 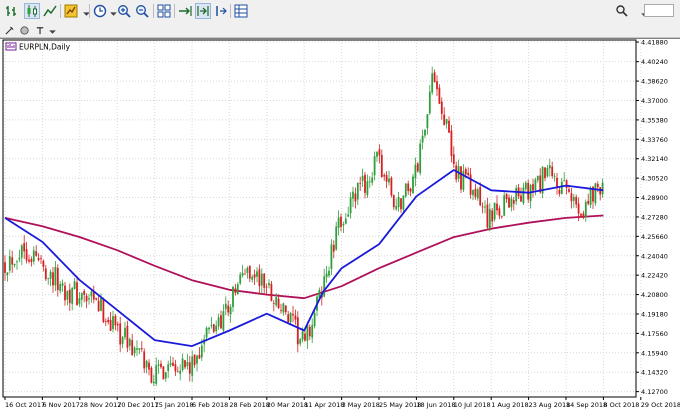 What do you see at coordinates (40, 30) in the screenshot?
I see `text-tool-icon` at bounding box center [40, 30].